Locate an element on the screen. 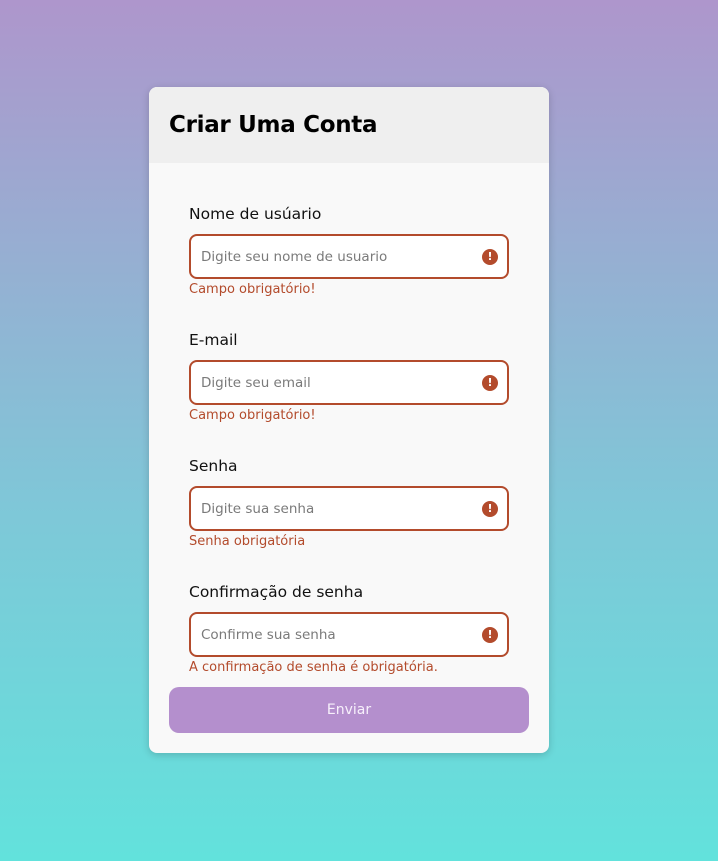  card-header: Criar Uma Conta is located at coordinates (349, 125).